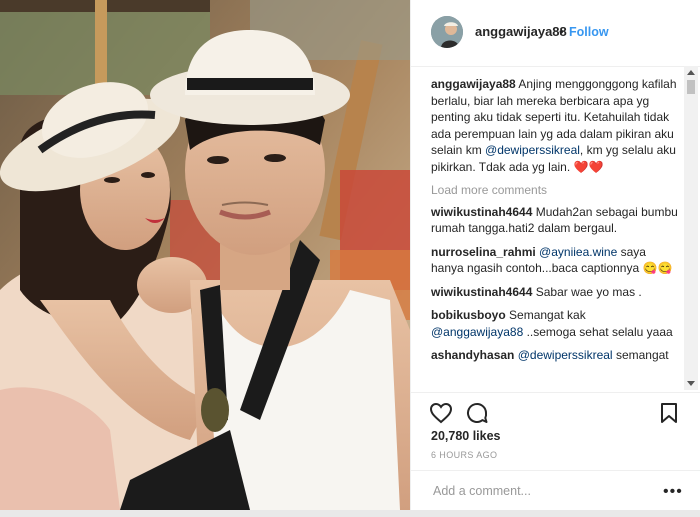 The height and width of the screenshot is (517, 700). Describe the element at coordinates (556, 190) in the screenshot. I see `load-more-comments-button: Load more comments` at that location.